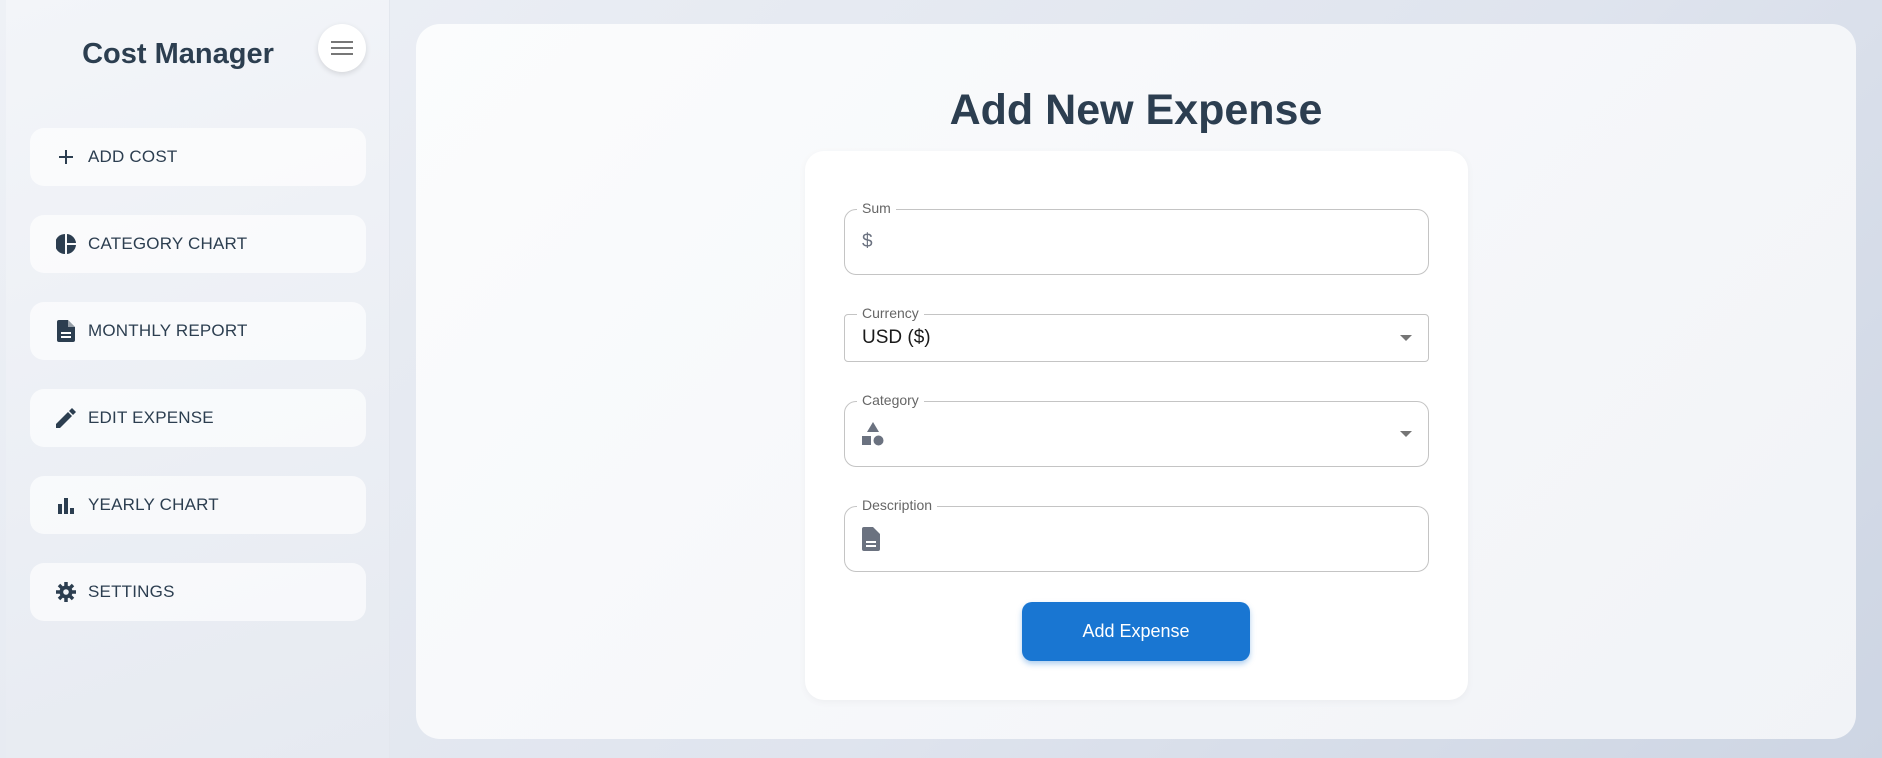 The height and width of the screenshot is (758, 1882). What do you see at coordinates (1136, 110) in the screenshot?
I see `page-title: Add New Expense` at bounding box center [1136, 110].